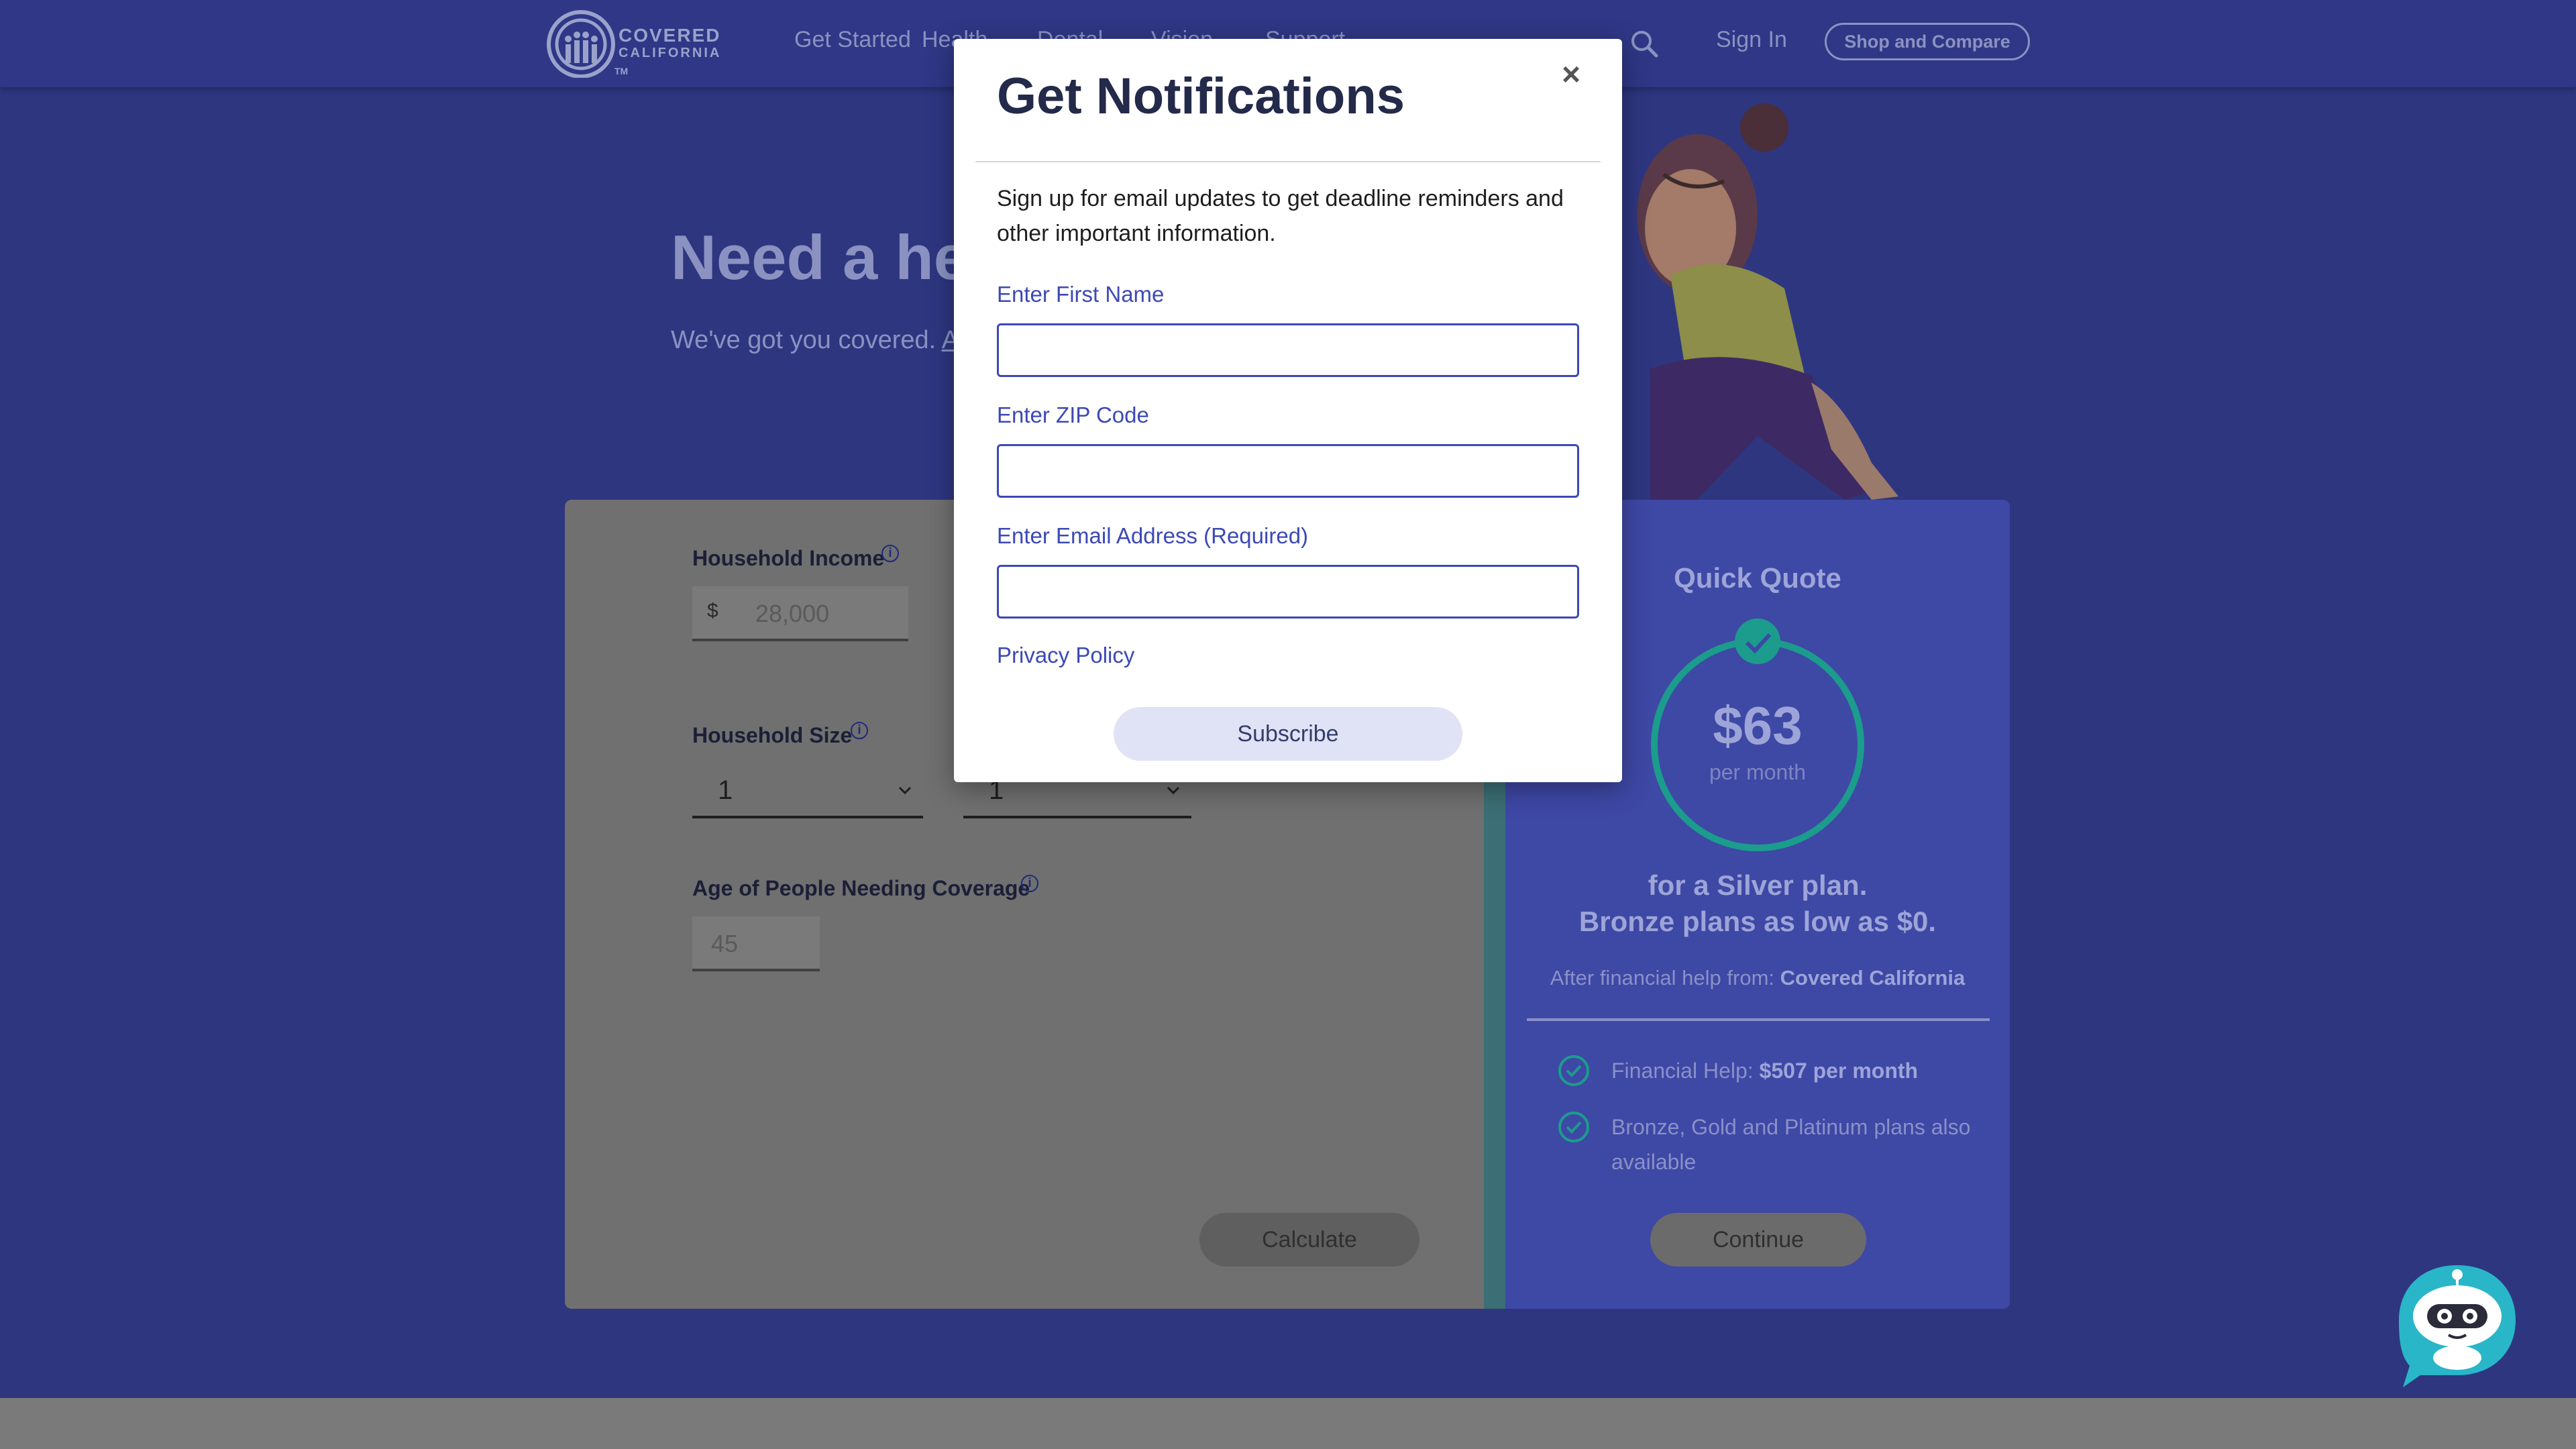 The image size is (2576, 1449). Describe the element at coordinates (756, 943) in the screenshot. I see `age-input: 45` at that location.